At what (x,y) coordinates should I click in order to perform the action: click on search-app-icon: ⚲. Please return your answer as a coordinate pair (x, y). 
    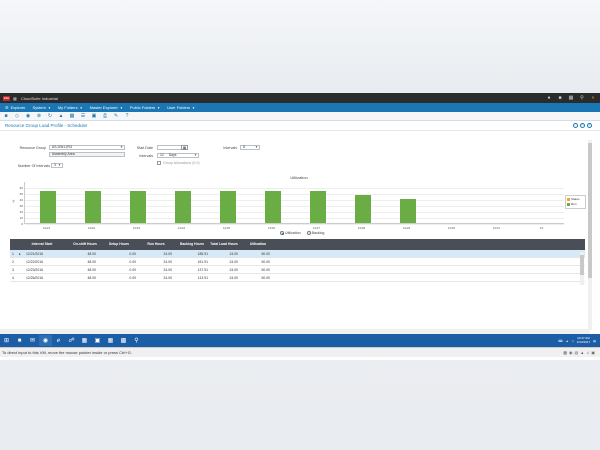
    Looking at the image, I should click on (136, 340).